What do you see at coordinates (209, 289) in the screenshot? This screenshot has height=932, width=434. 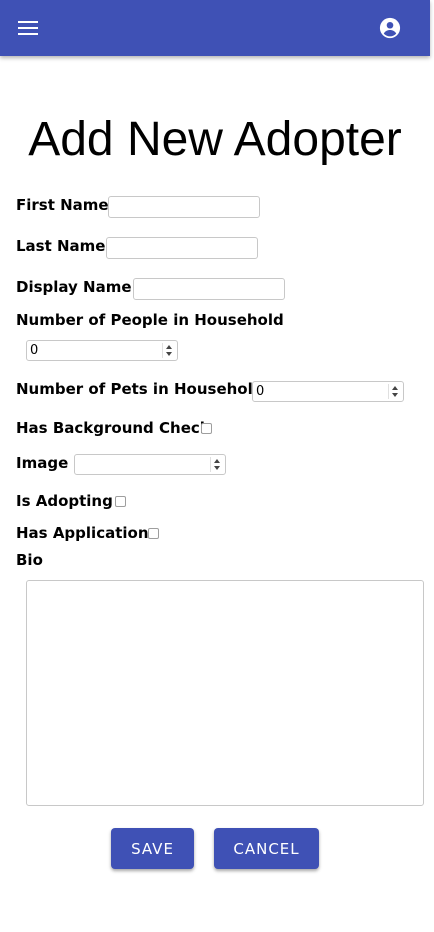 I see `display-name-input` at bounding box center [209, 289].